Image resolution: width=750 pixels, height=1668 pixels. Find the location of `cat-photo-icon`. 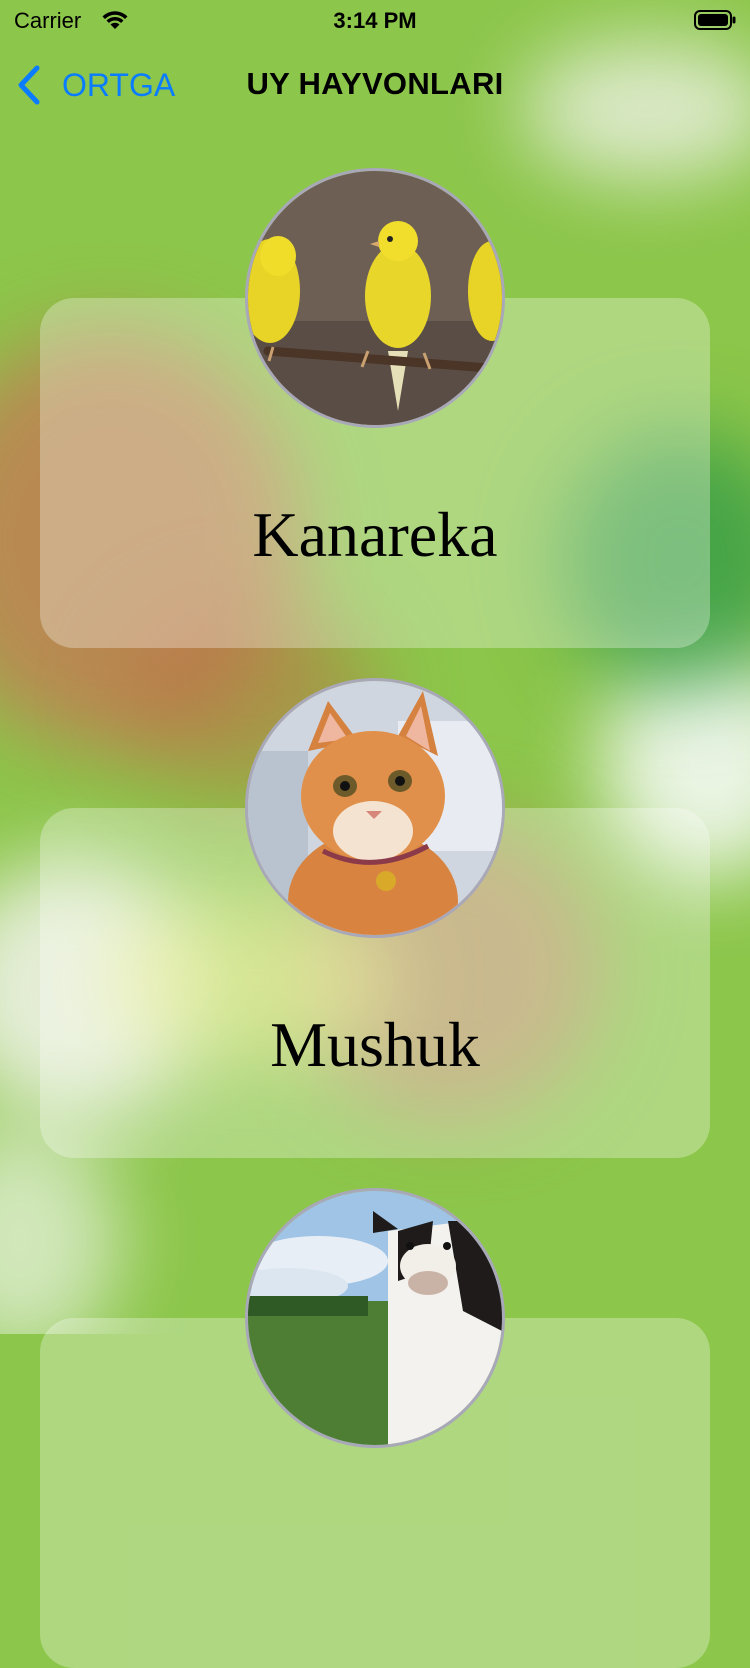

cat-photo-icon is located at coordinates (375, 808).